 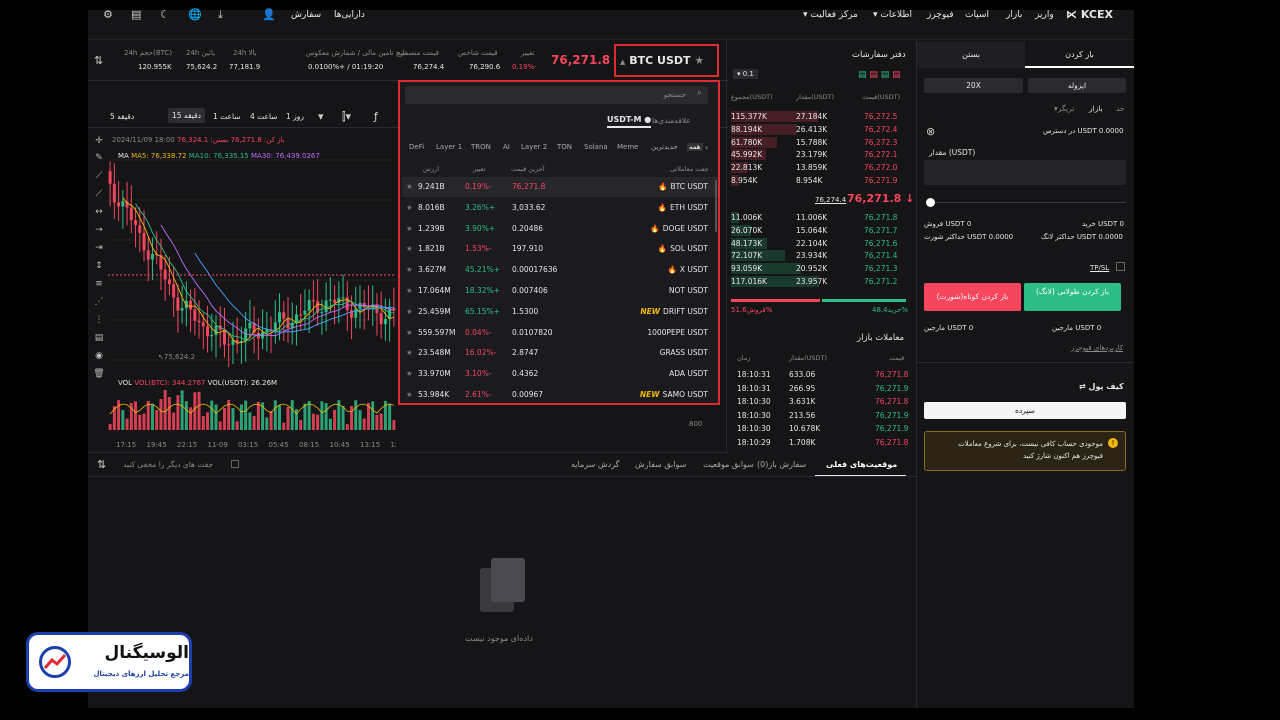 What do you see at coordinates (880, 116) in the screenshot?
I see `ob-price: 76,272.5` at bounding box center [880, 116].